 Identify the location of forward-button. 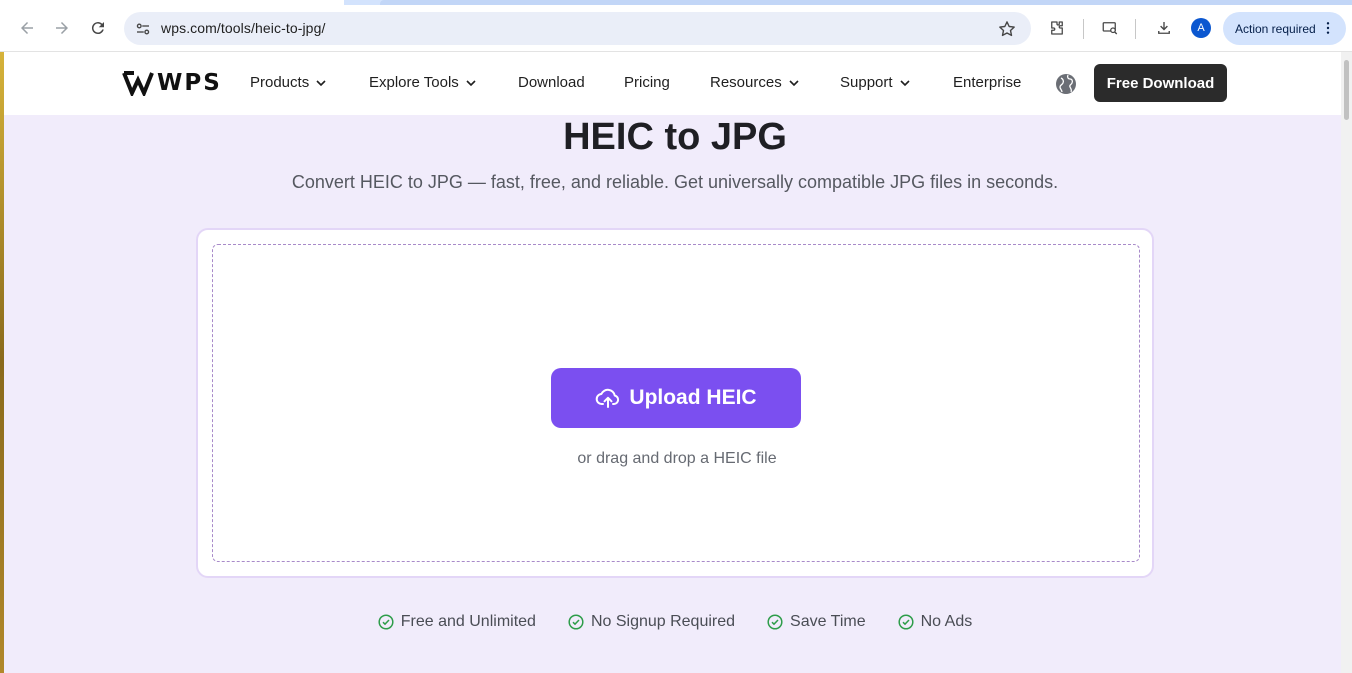
(62, 28).